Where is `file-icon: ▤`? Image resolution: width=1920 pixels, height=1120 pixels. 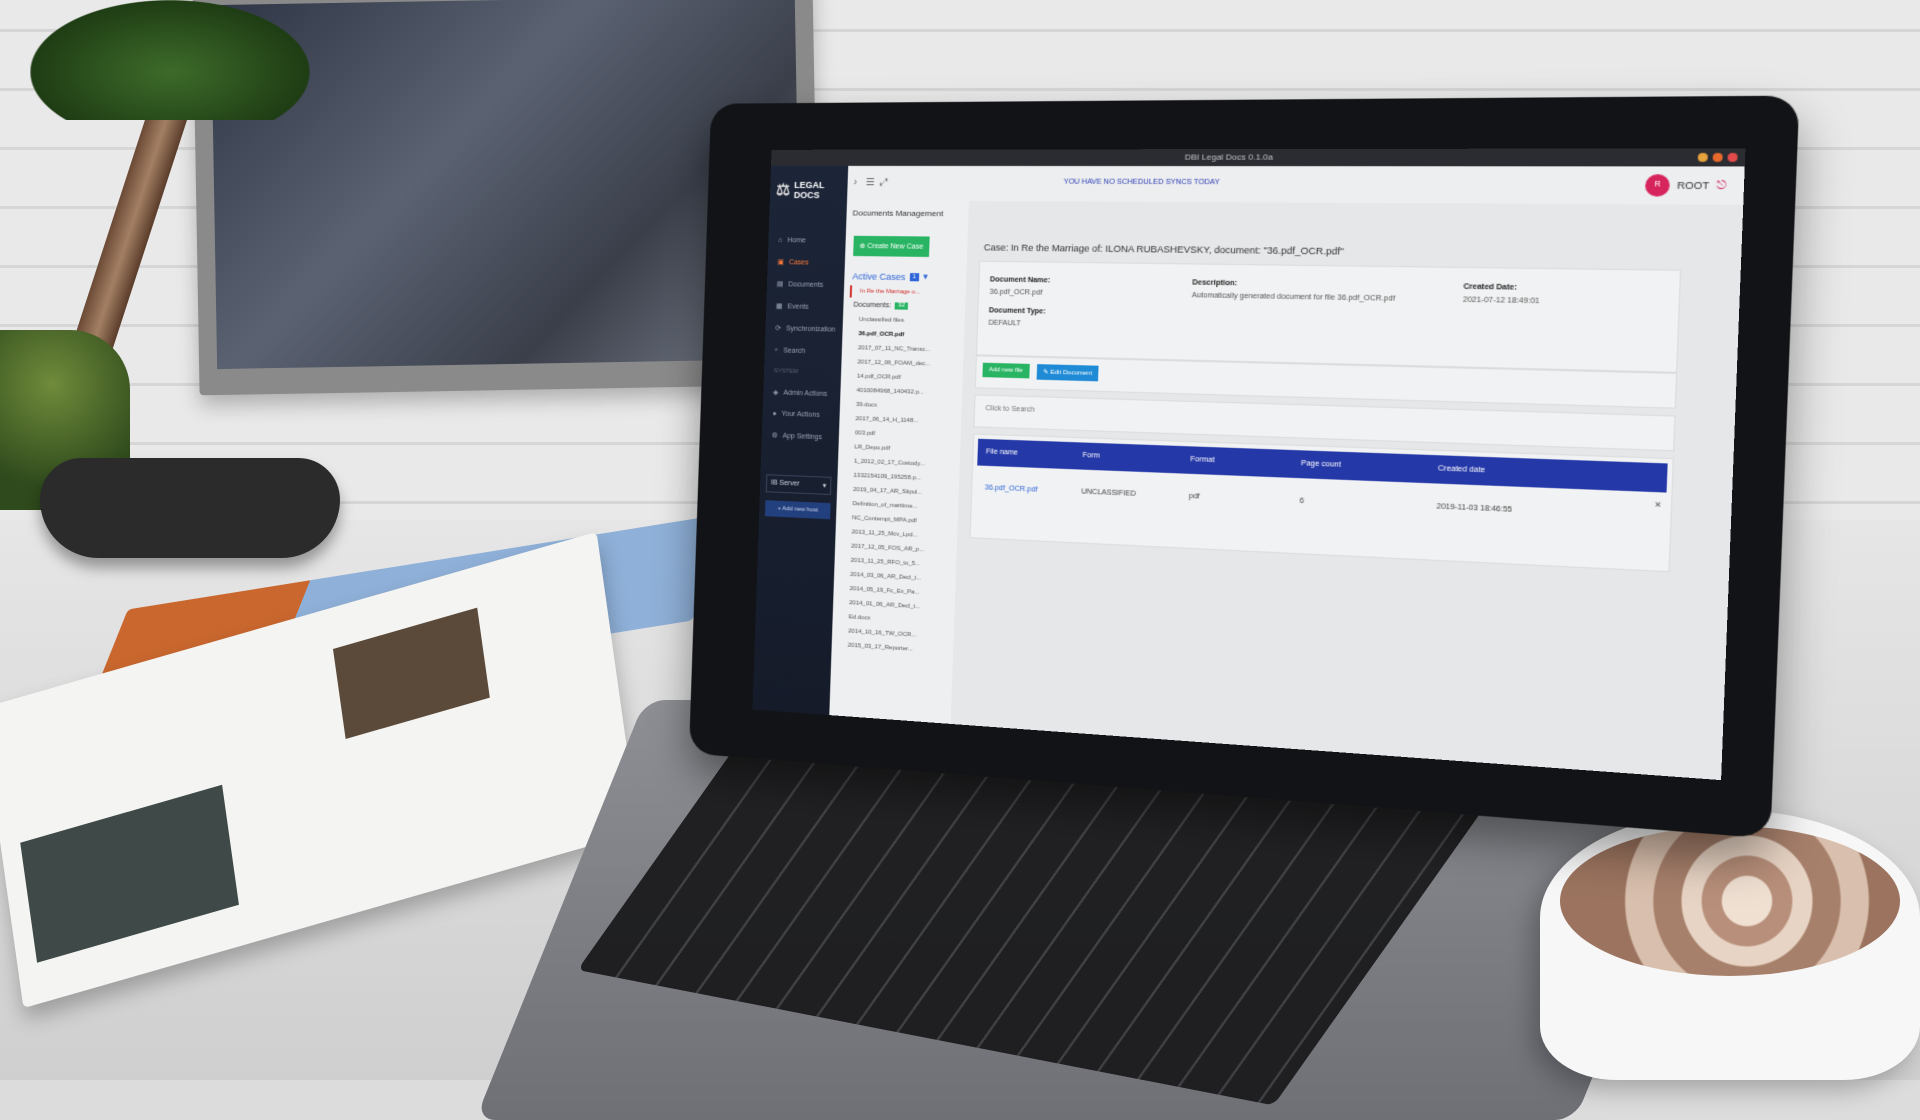
file-icon: ▤ is located at coordinates (780, 284).